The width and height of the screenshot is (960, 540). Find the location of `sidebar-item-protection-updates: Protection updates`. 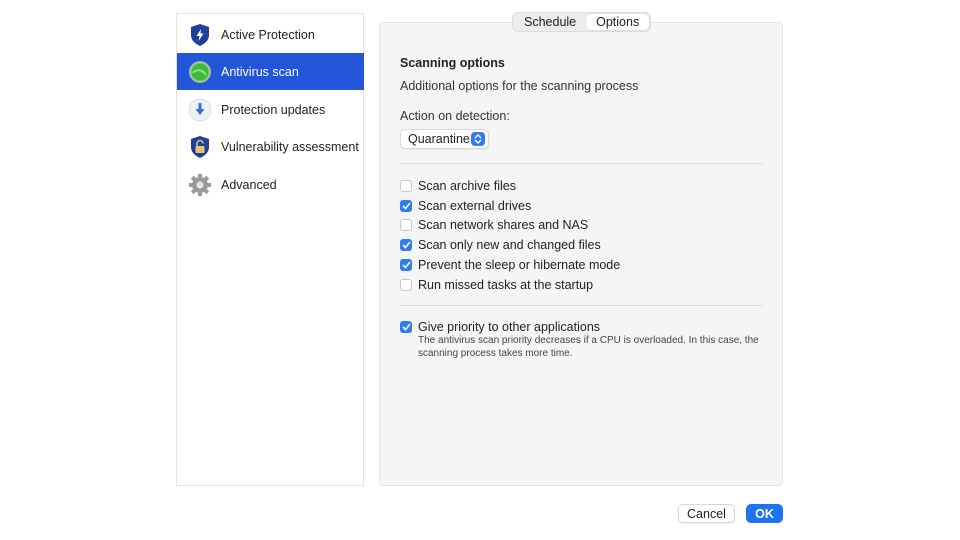

sidebar-item-protection-updates: Protection updates is located at coordinates (270, 109).